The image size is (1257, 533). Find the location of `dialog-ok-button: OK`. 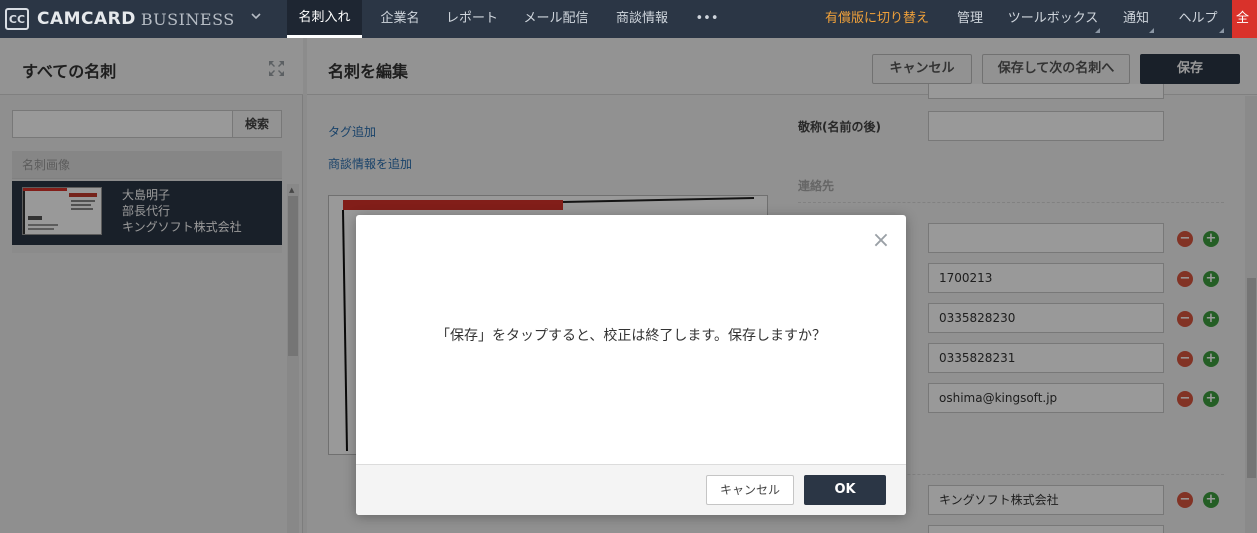

dialog-ok-button: OK is located at coordinates (845, 490).